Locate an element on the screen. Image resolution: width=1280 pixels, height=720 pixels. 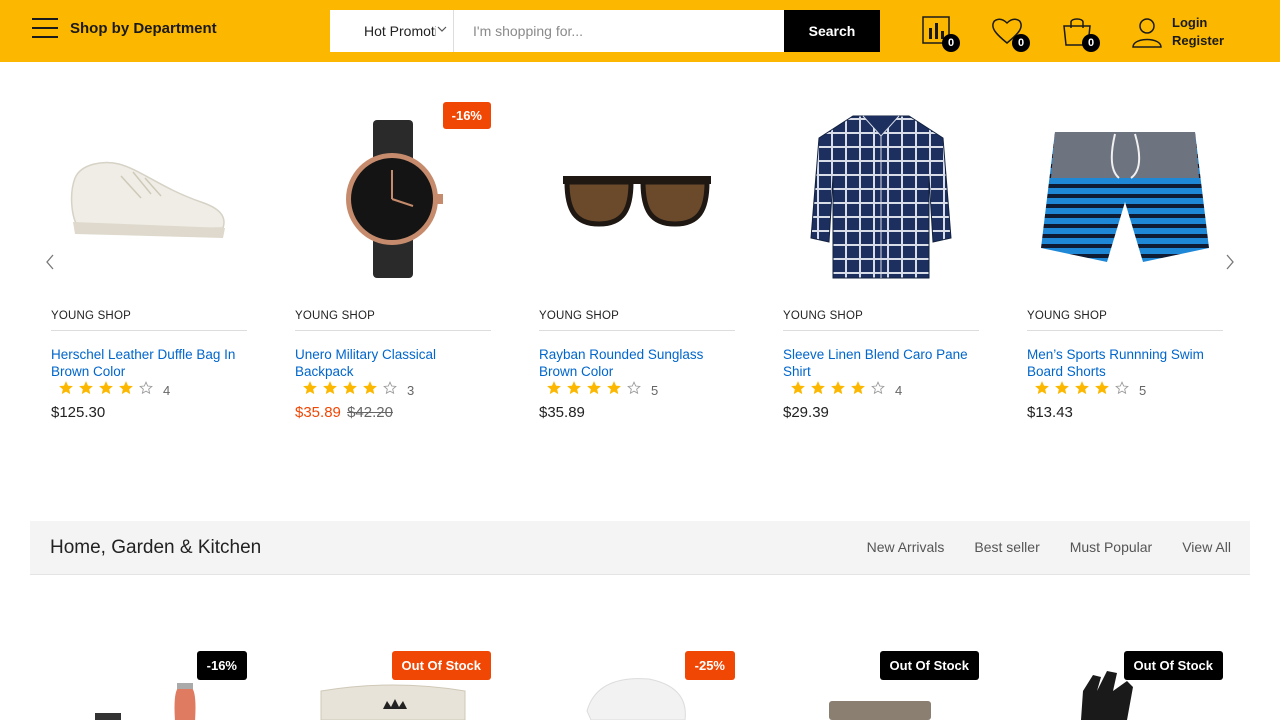
wishlist-button: 0 is located at coordinates (1010, 33).